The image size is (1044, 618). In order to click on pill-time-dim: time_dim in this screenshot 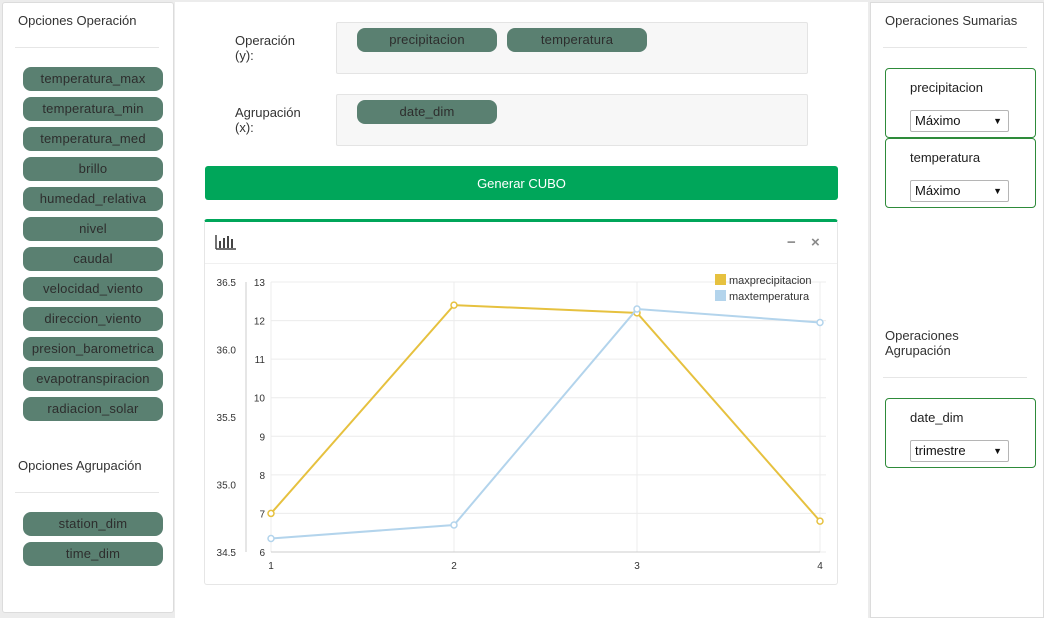, I will do `click(93, 554)`.